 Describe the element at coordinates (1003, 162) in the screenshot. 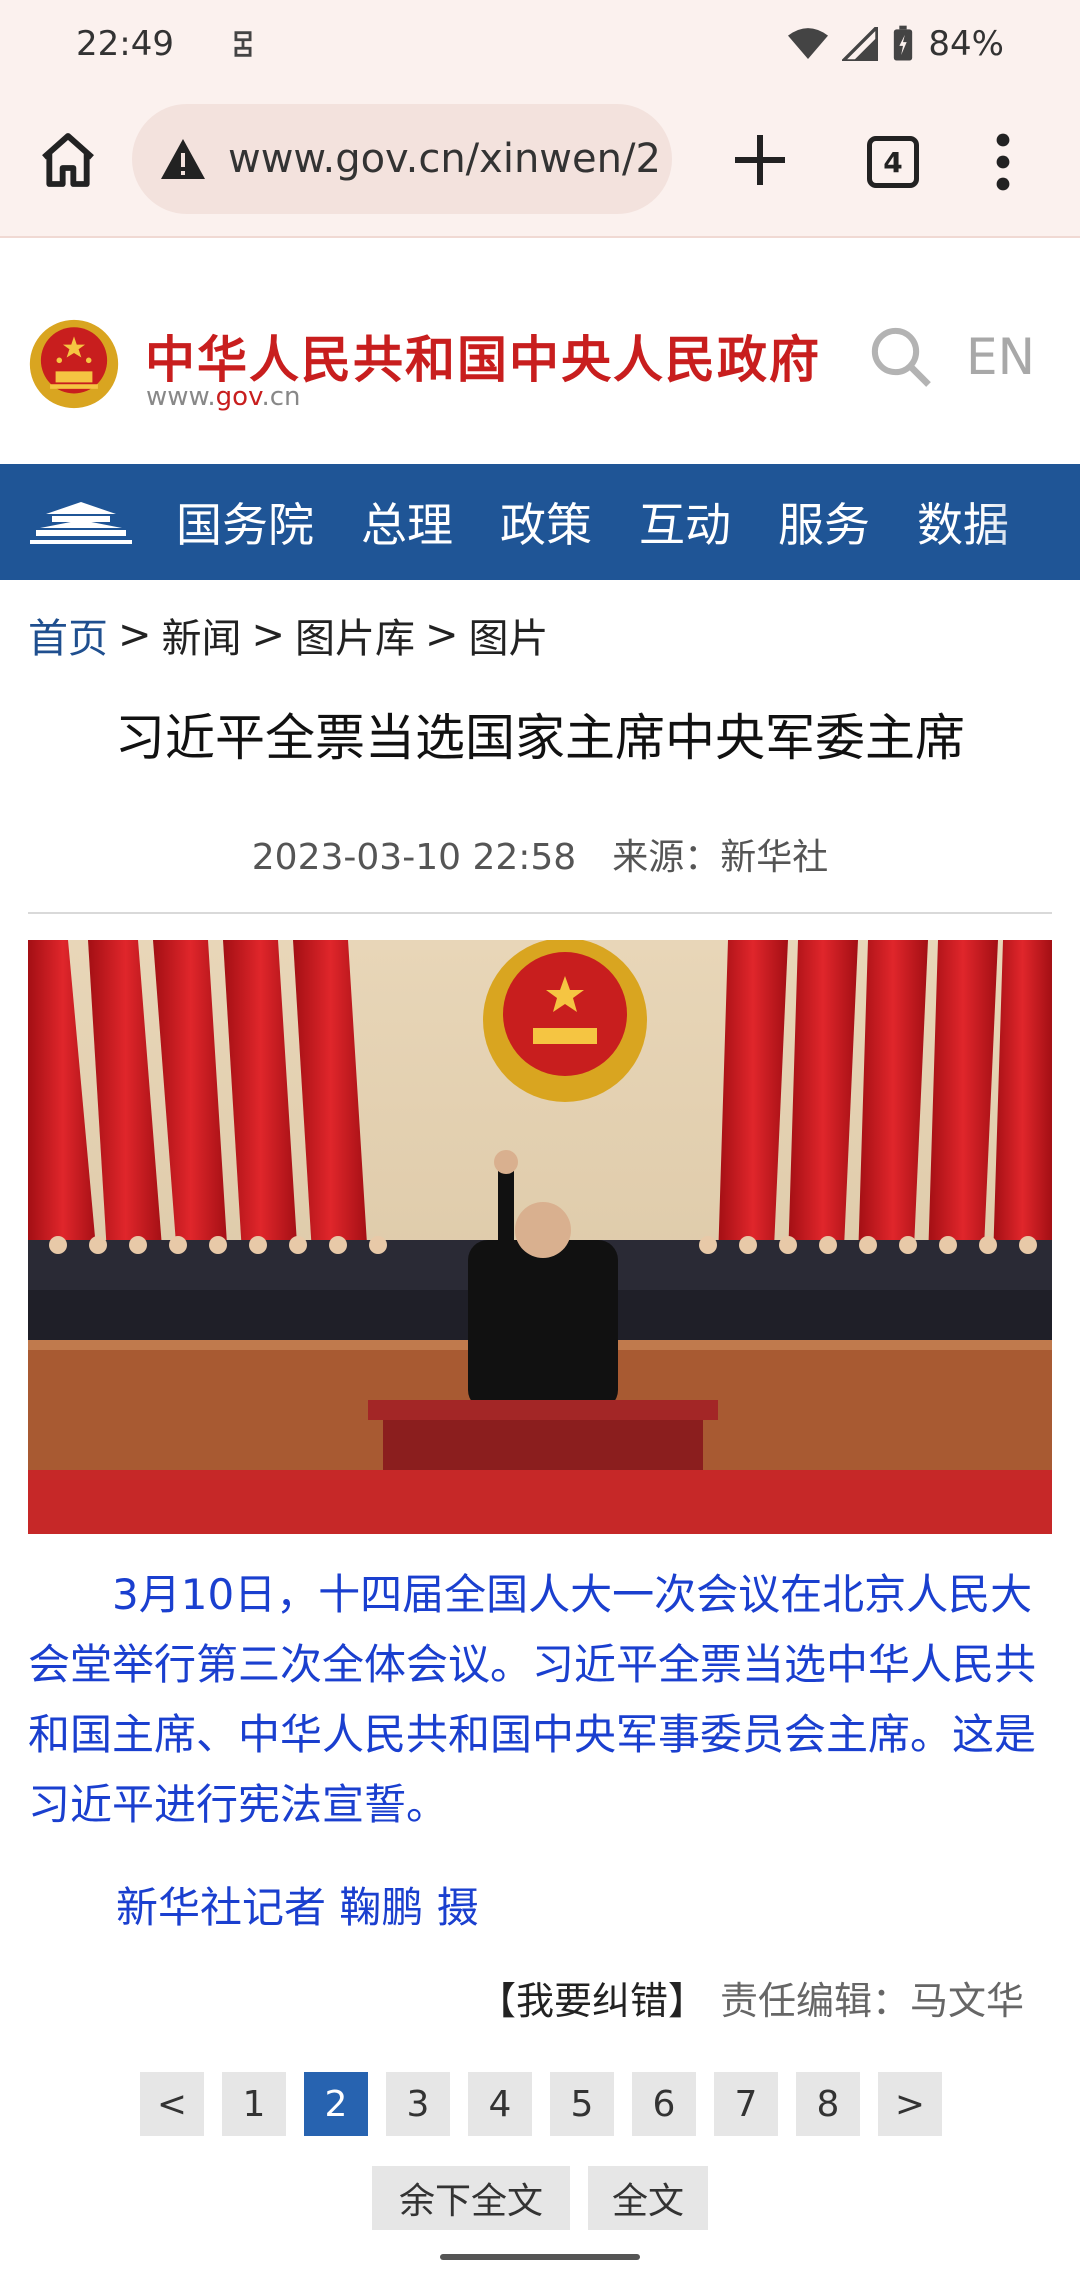

I see `more-vert-icon` at that location.